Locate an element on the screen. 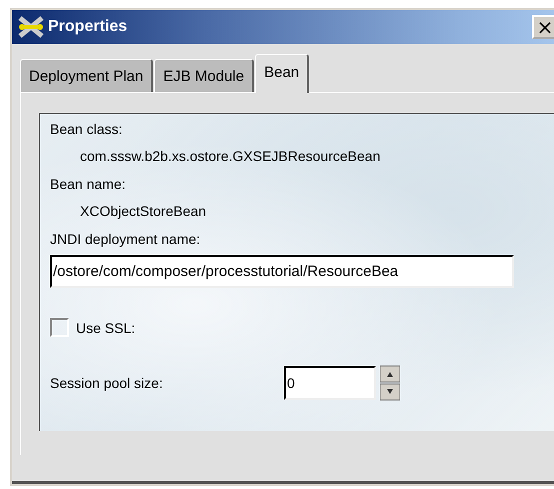  spinner-arrows is located at coordinates (390, 383).